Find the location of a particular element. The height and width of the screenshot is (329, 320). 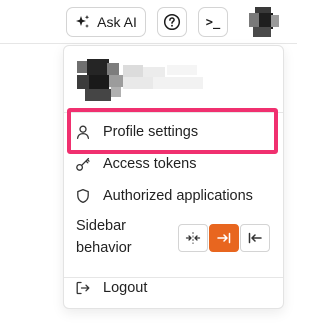

collapse-to-right-icon is located at coordinates (224, 238).